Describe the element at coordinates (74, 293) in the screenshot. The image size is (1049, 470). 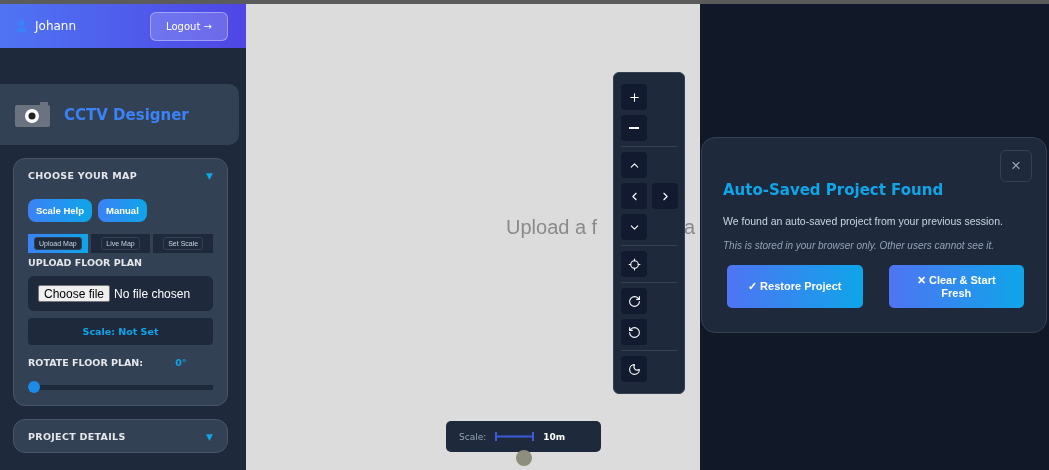
I see `choose-file-button: Choose file` at that location.